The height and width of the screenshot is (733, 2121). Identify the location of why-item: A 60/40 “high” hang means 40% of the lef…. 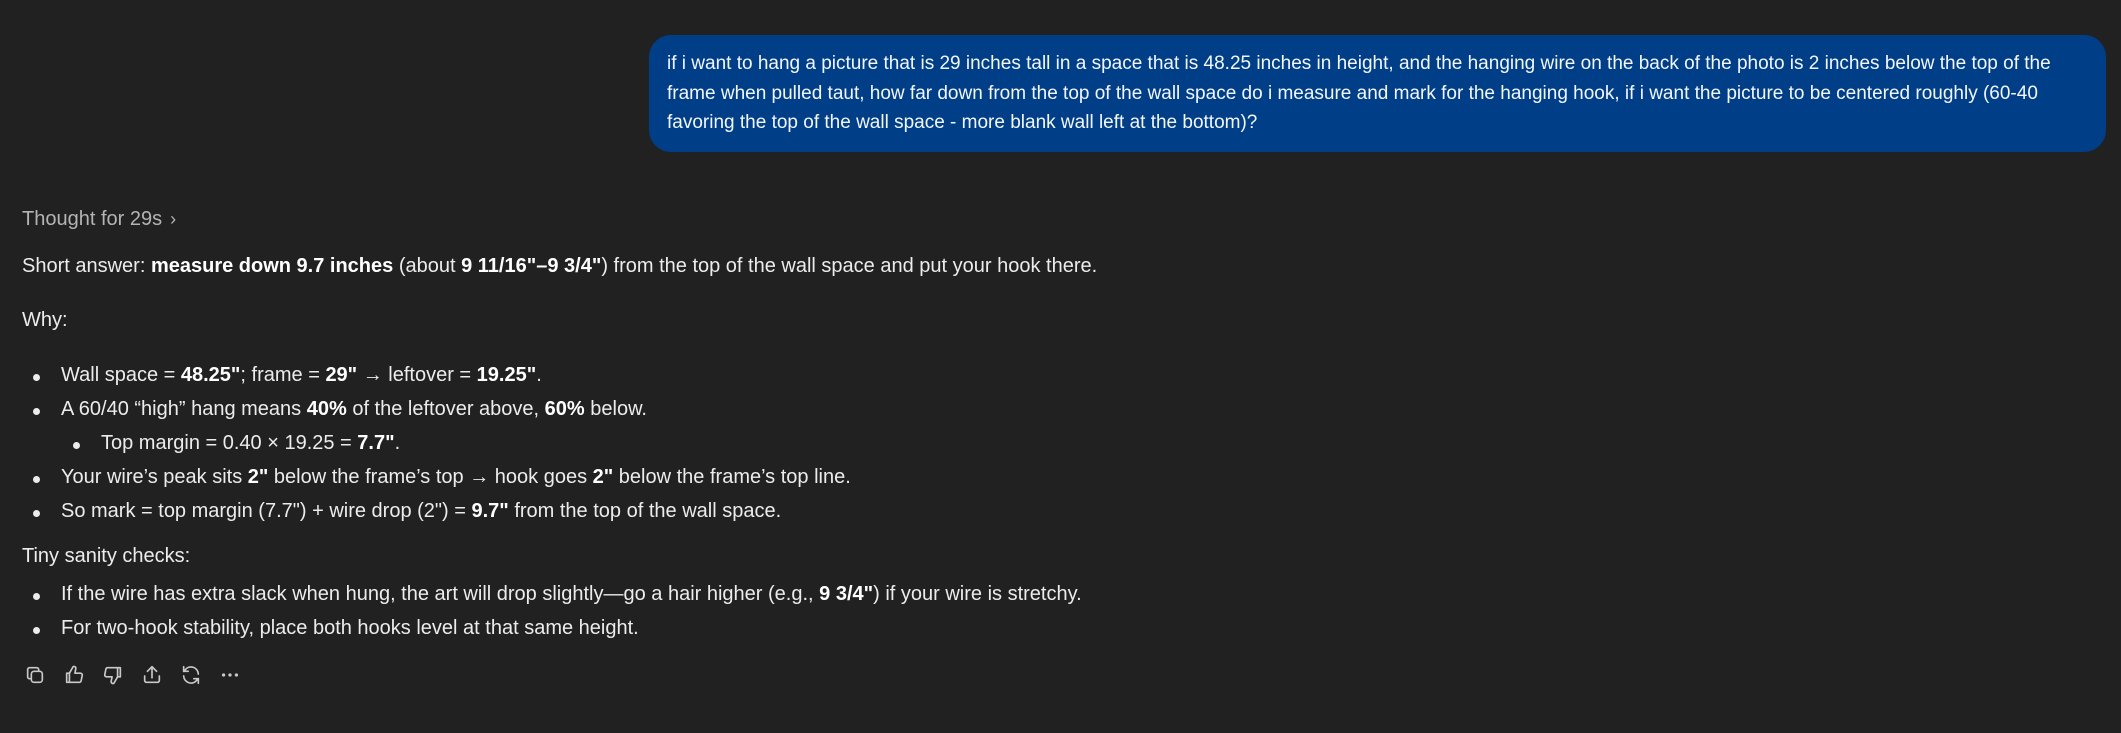
(354, 409).